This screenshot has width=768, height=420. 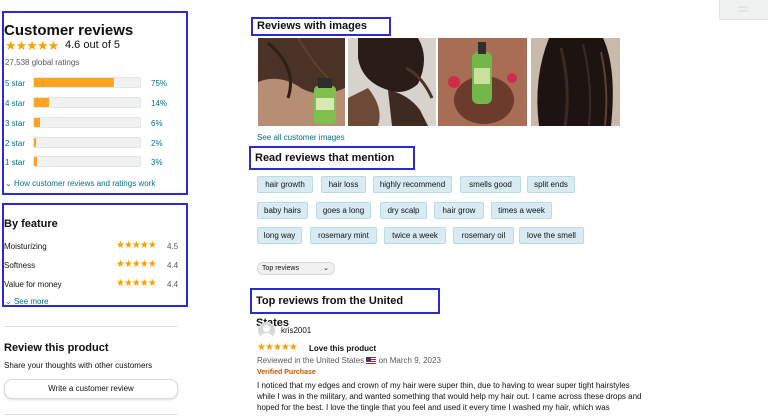 I want to click on histogram-label: 2 star, so click(x=15, y=143).